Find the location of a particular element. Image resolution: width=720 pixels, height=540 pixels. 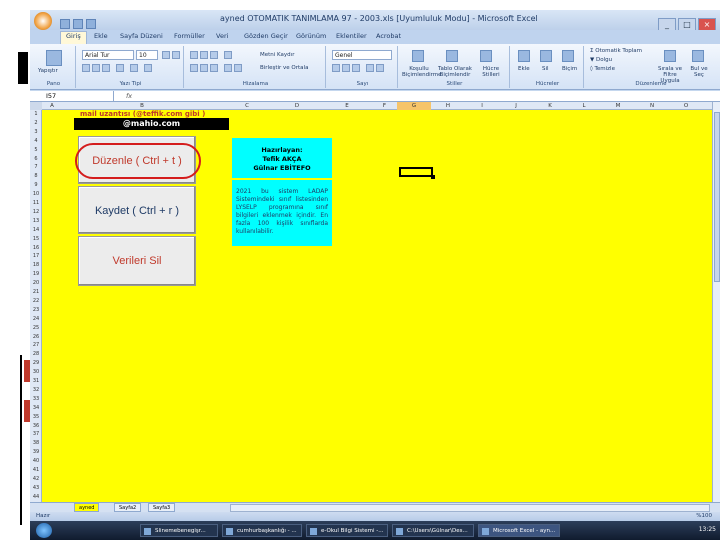

tab-acrobat: Acrobat is located at coordinates (388, 36).